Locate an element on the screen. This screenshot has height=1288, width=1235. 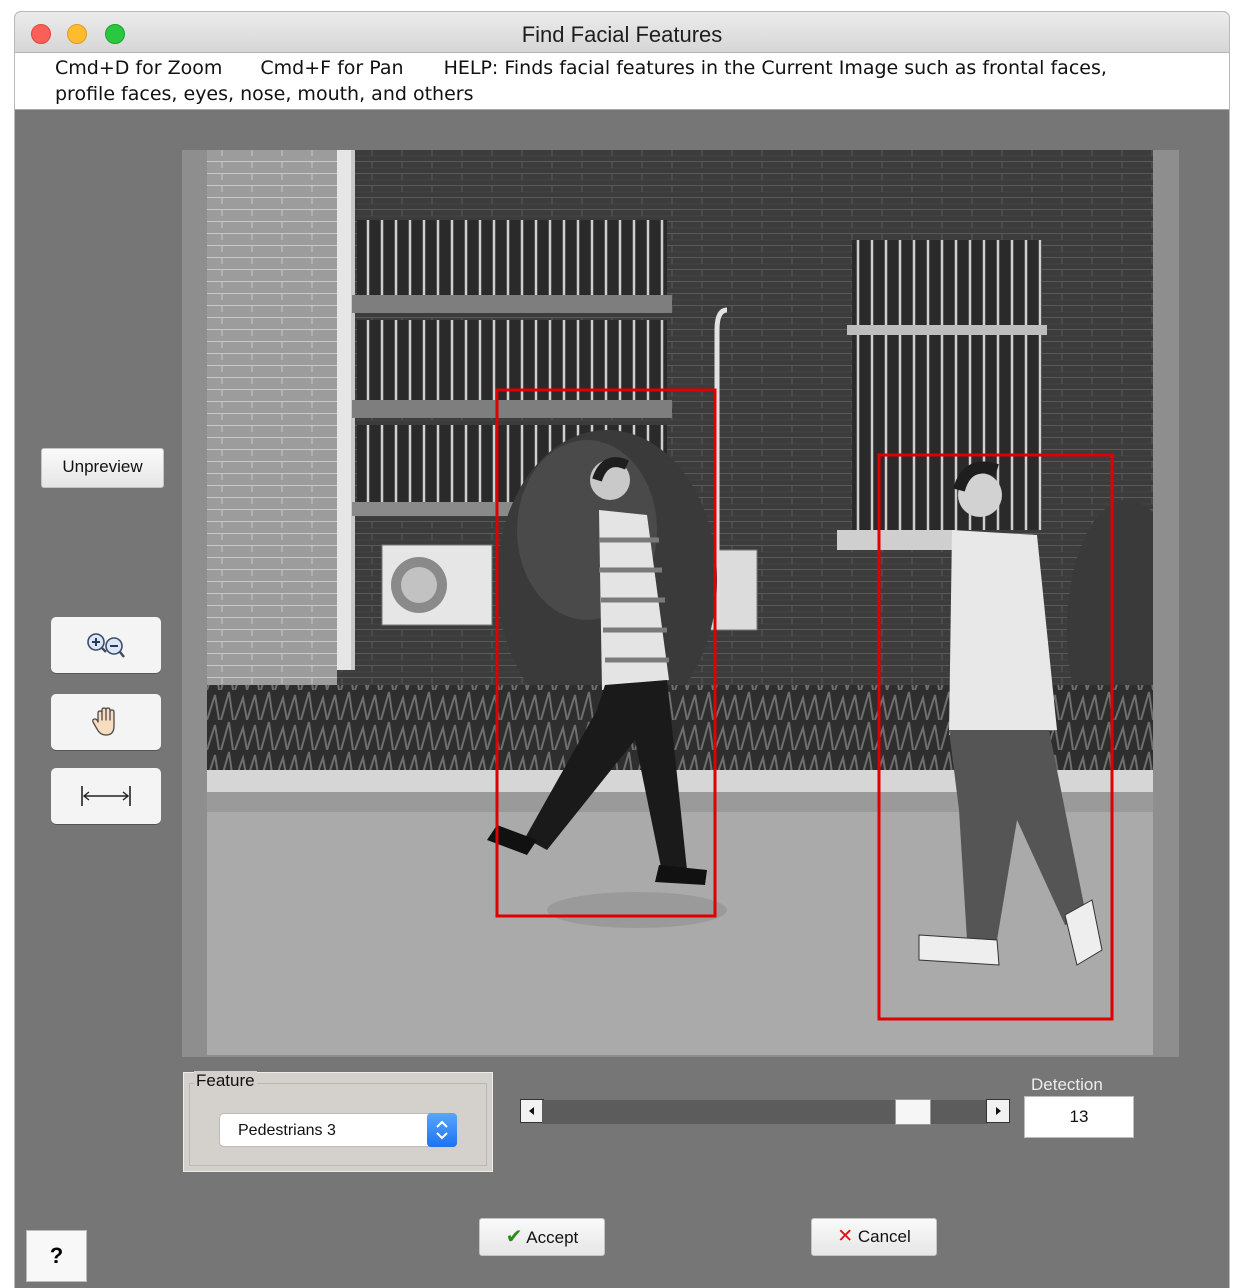
zoom-shortcut-text: Cmd+D for Zoom is located at coordinates (139, 68).